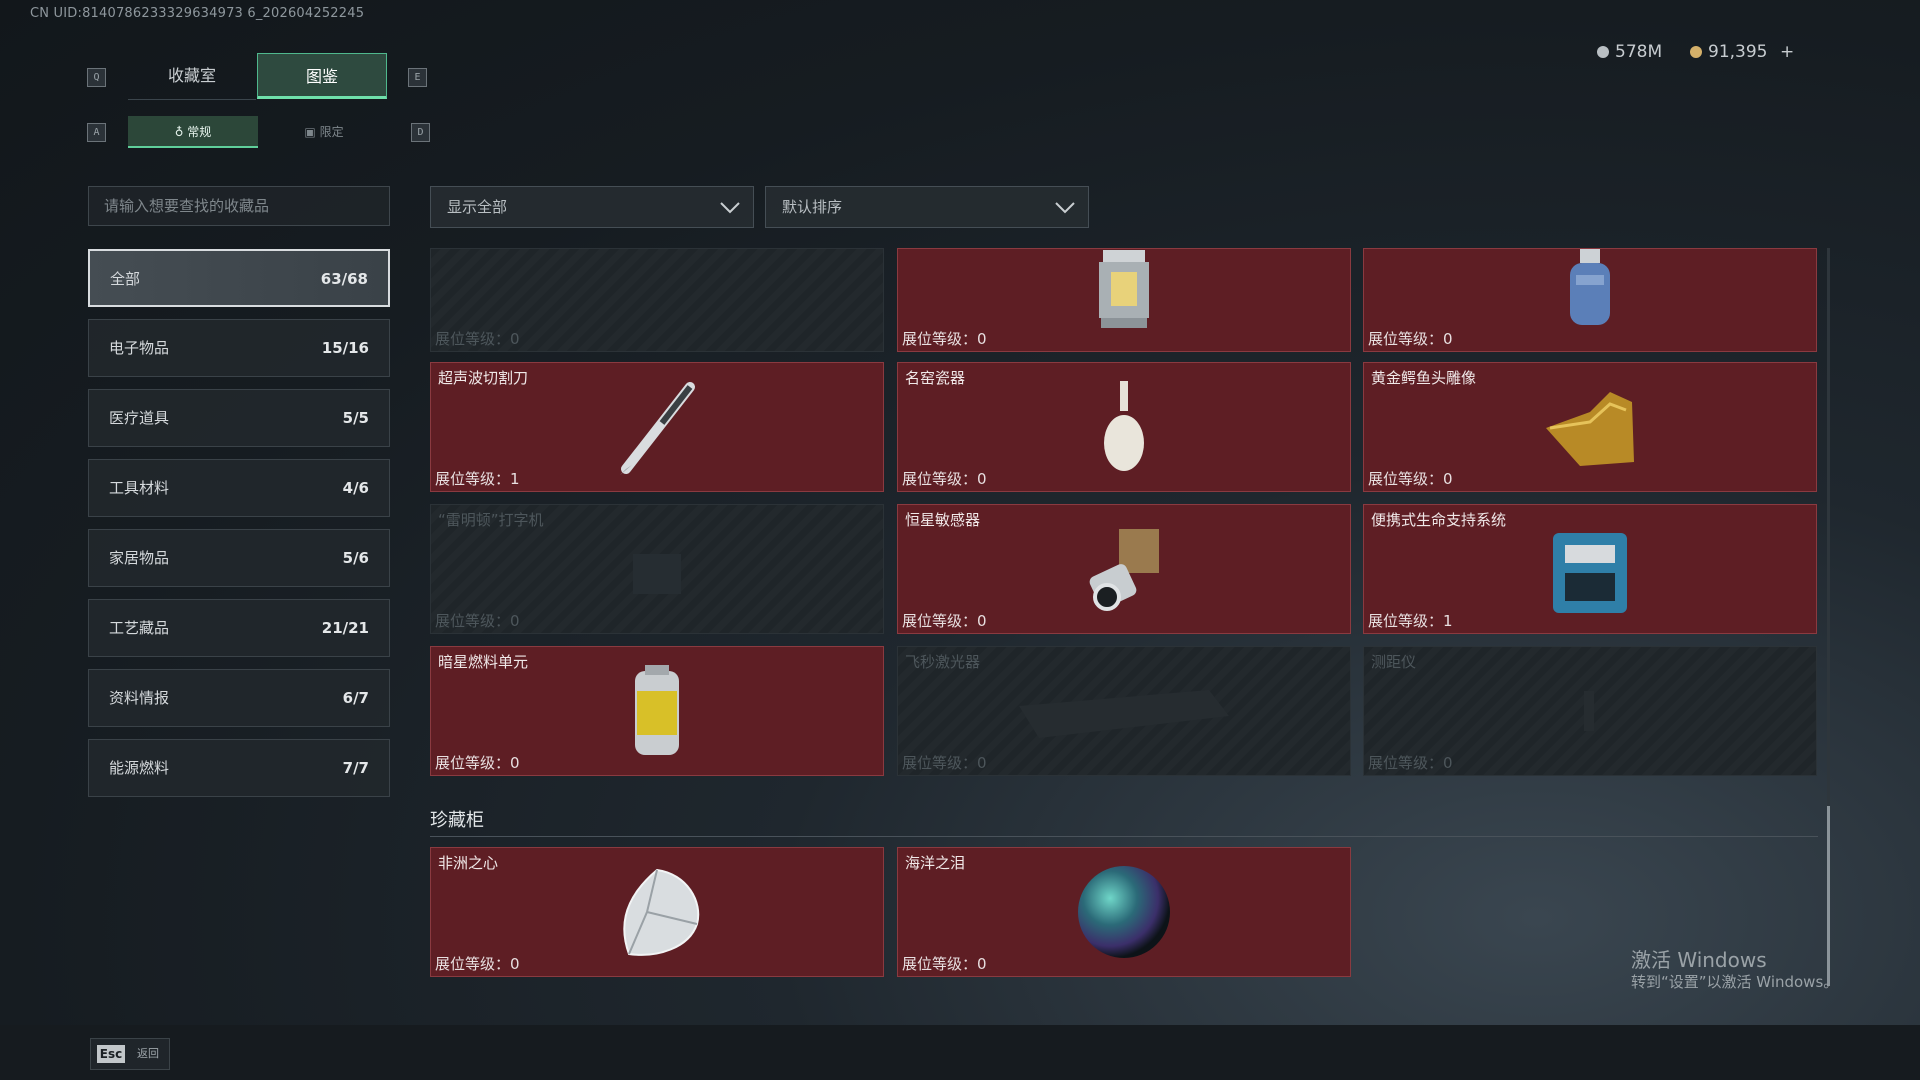  Describe the element at coordinates (1603, 52) in the screenshot. I see `silver-coin-icon` at that location.